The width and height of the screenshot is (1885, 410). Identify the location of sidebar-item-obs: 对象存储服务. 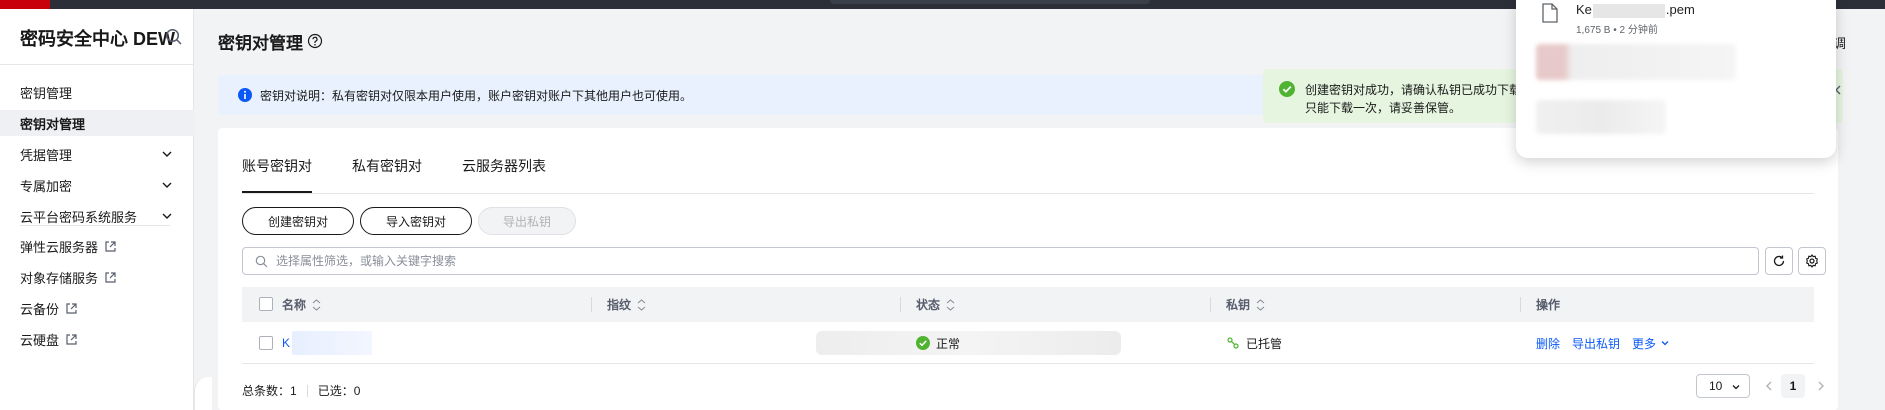
(97, 277).